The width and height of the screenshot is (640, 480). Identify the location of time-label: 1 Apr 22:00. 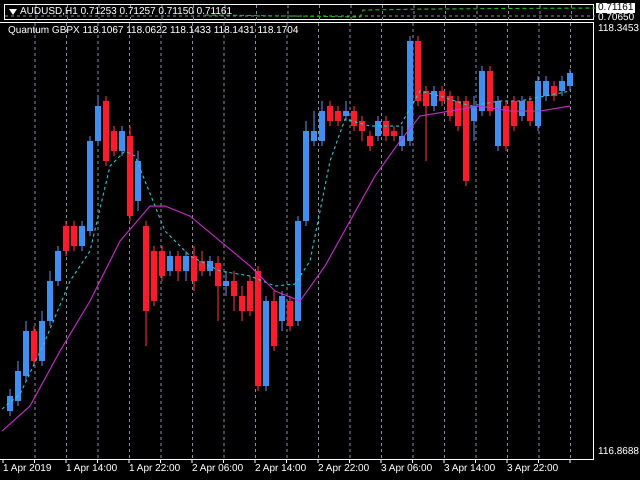
(154, 469).